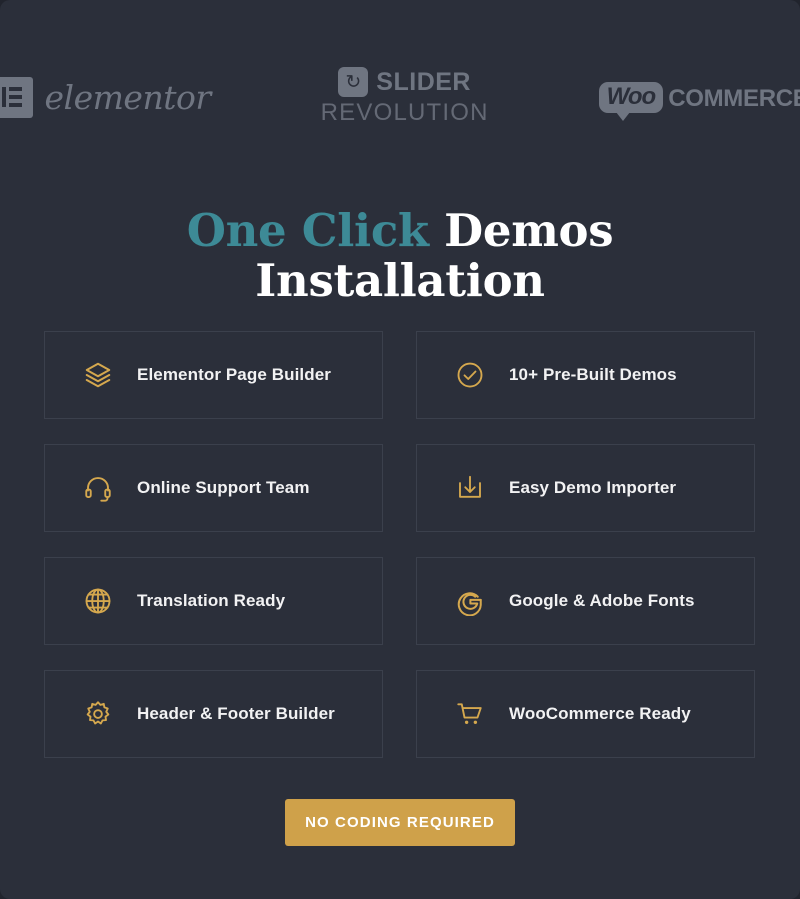 Image resolution: width=800 pixels, height=899 pixels. I want to click on gear-icon, so click(98, 714).